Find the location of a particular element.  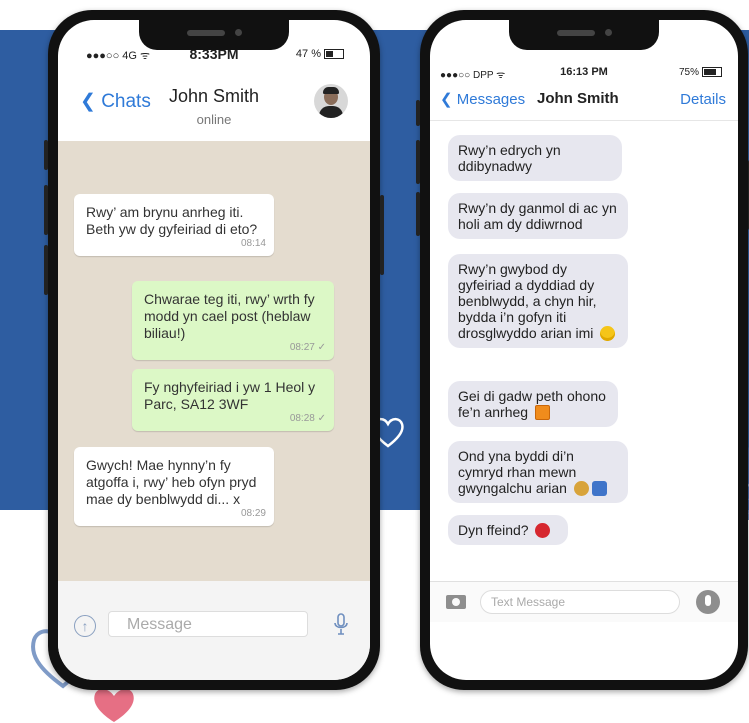

message-bubble: Gei di gadw peth ohono fe’n anrheg is located at coordinates (533, 404).